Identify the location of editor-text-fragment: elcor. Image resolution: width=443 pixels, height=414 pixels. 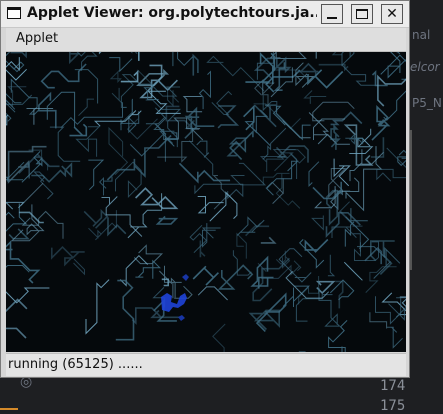
(425, 67).